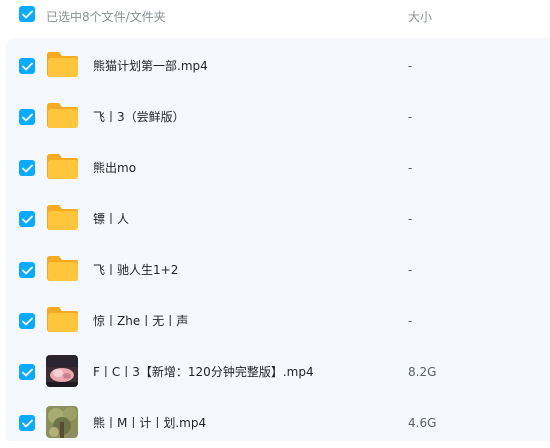 This screenshot has height=448, width=550. Describe the element at coordinates (150, 66) in the screenshot. I see `file-name: 熊猫计划第一部.mp4` at that location.